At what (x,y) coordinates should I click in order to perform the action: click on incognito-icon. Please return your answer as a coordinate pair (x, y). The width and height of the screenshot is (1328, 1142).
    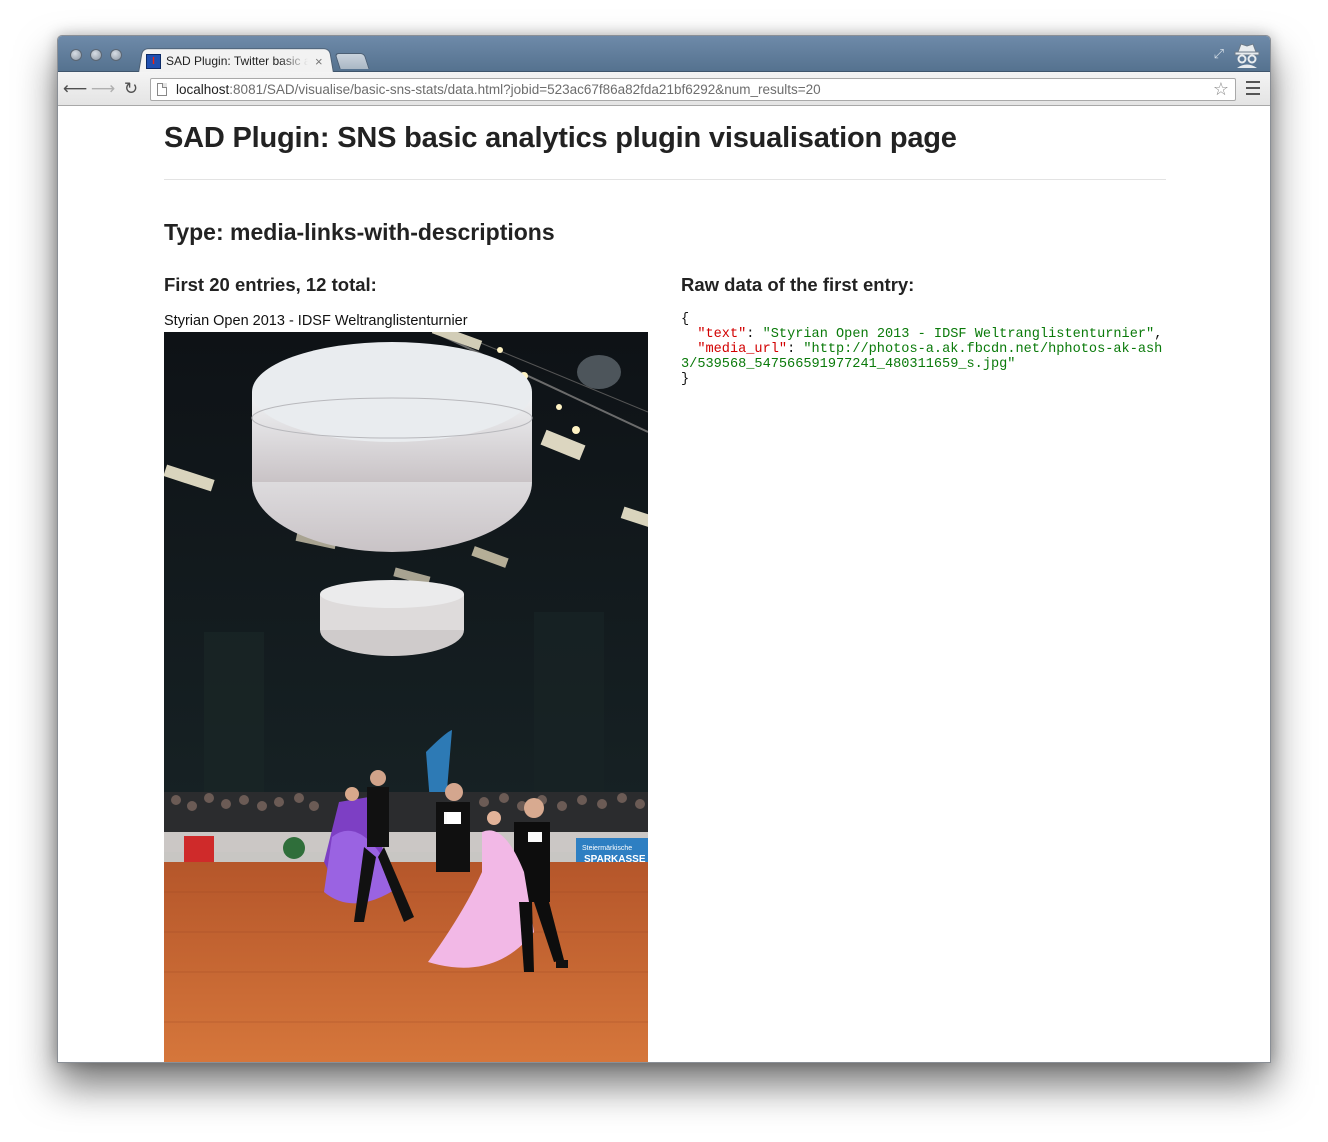
    Looking at the image, I should click on (1247, 55).